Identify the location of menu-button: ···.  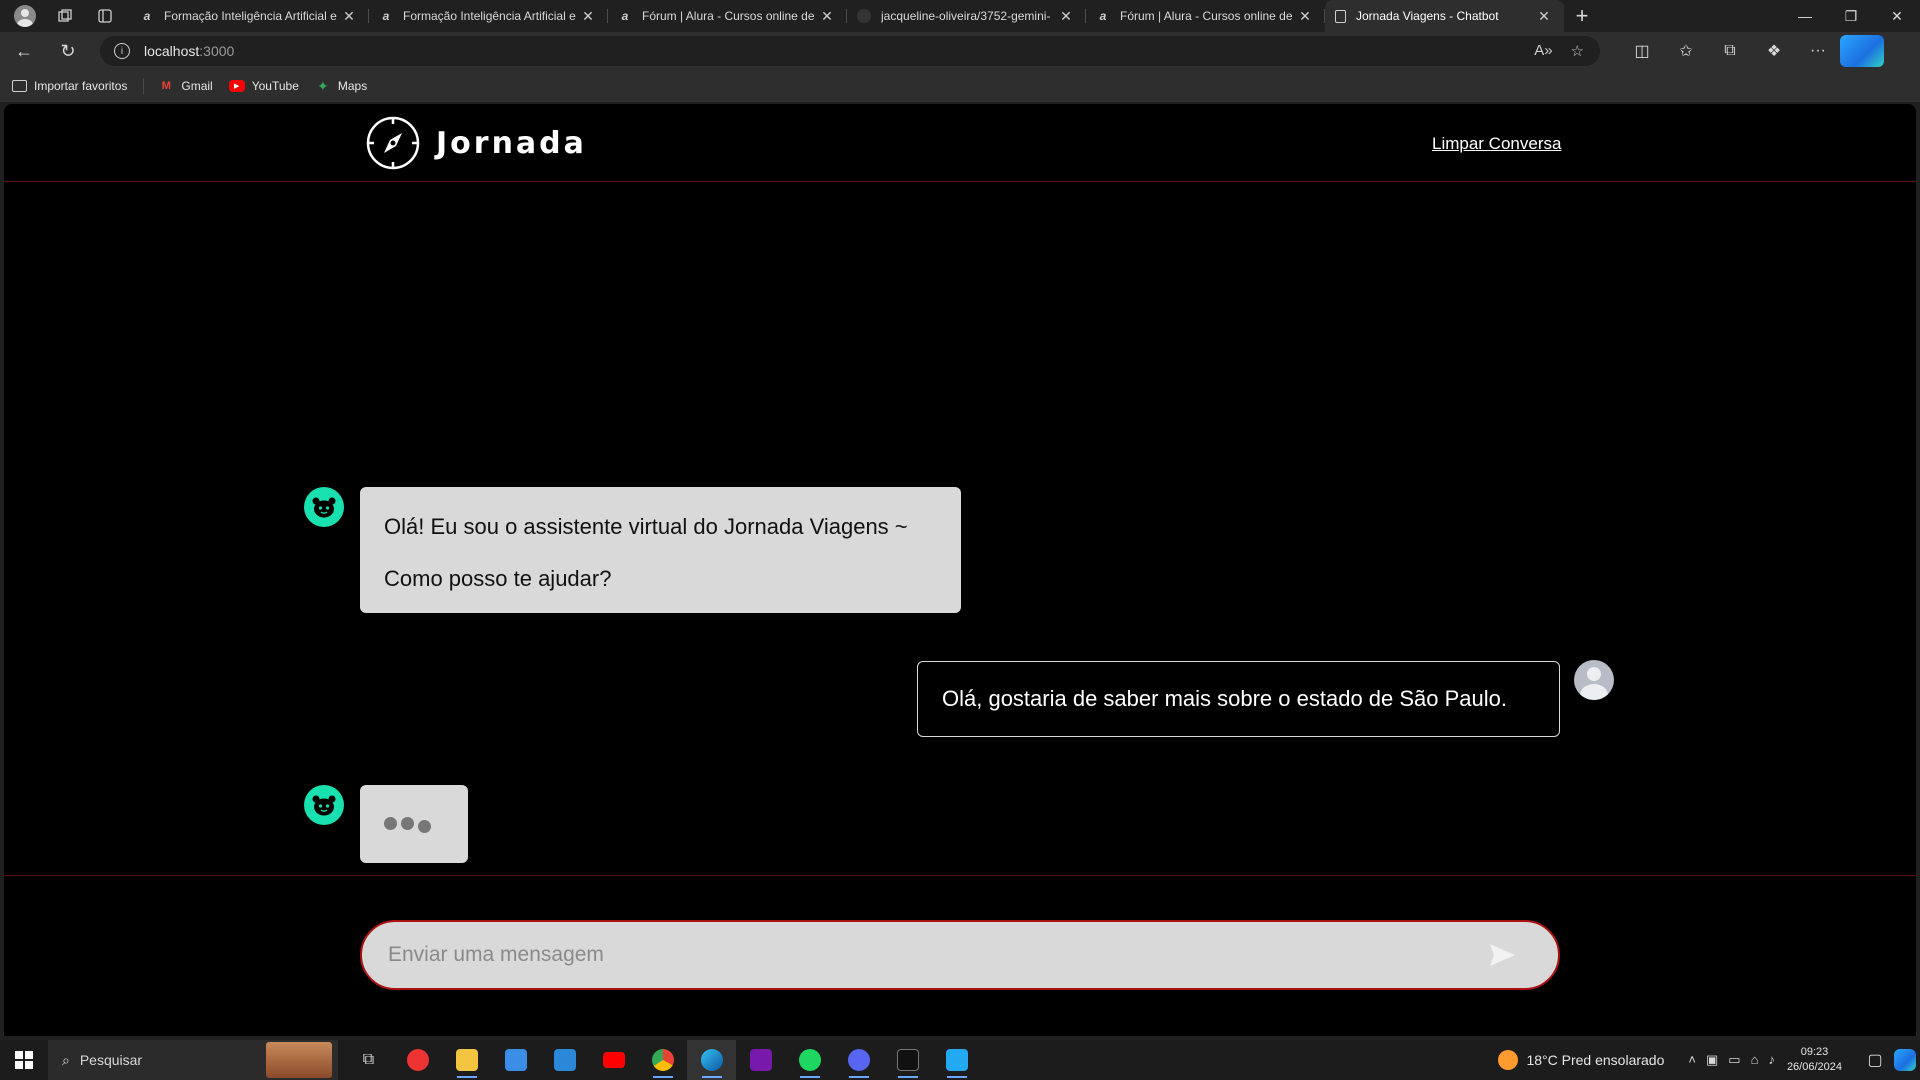
(1818, 51).